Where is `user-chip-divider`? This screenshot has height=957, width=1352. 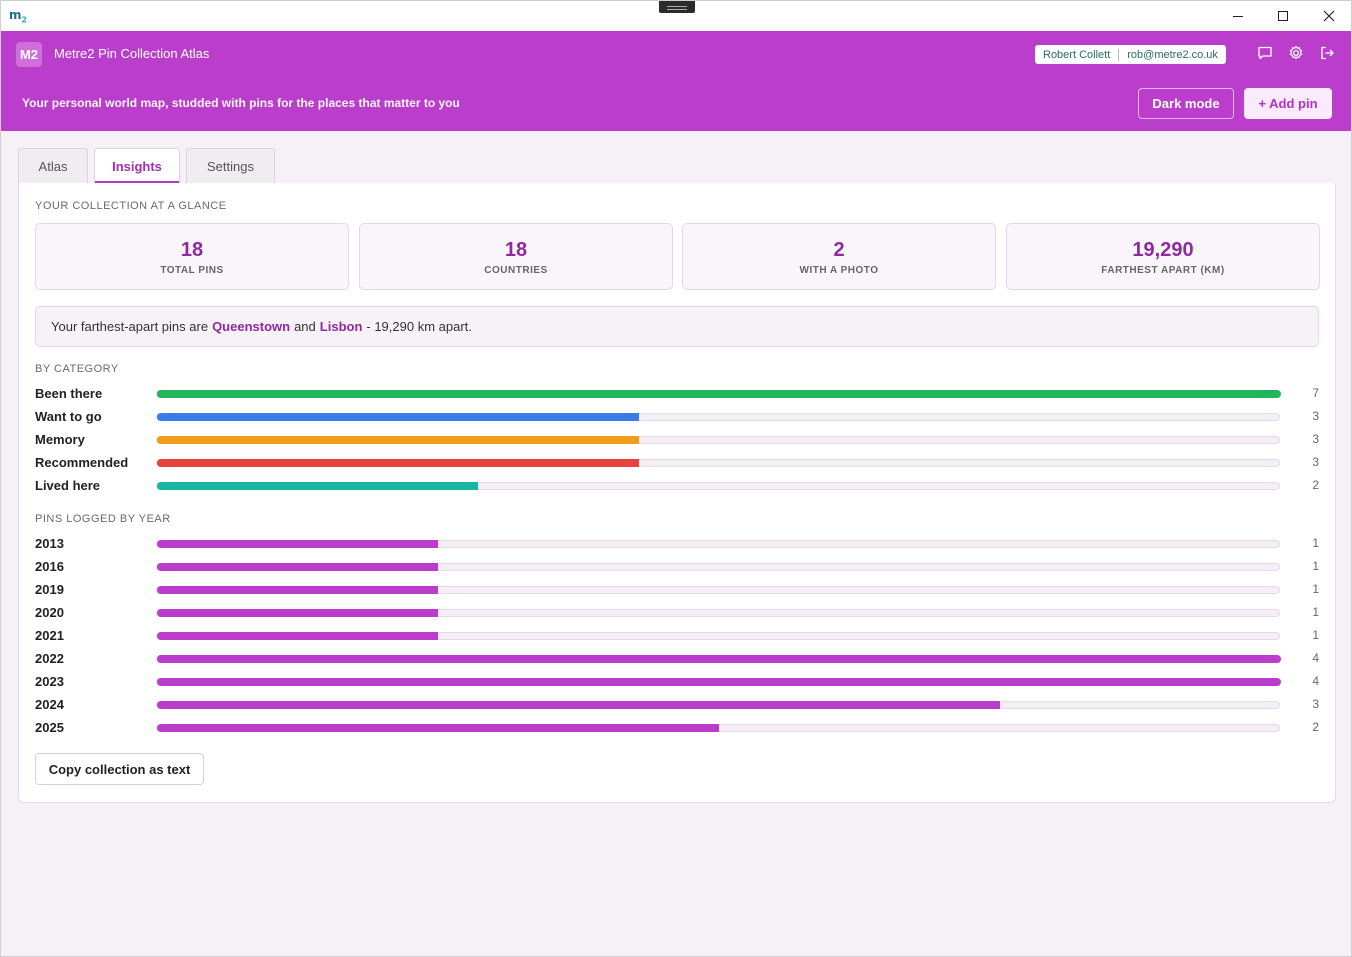
user-chip-divider is located at coordinates (1119, 54).